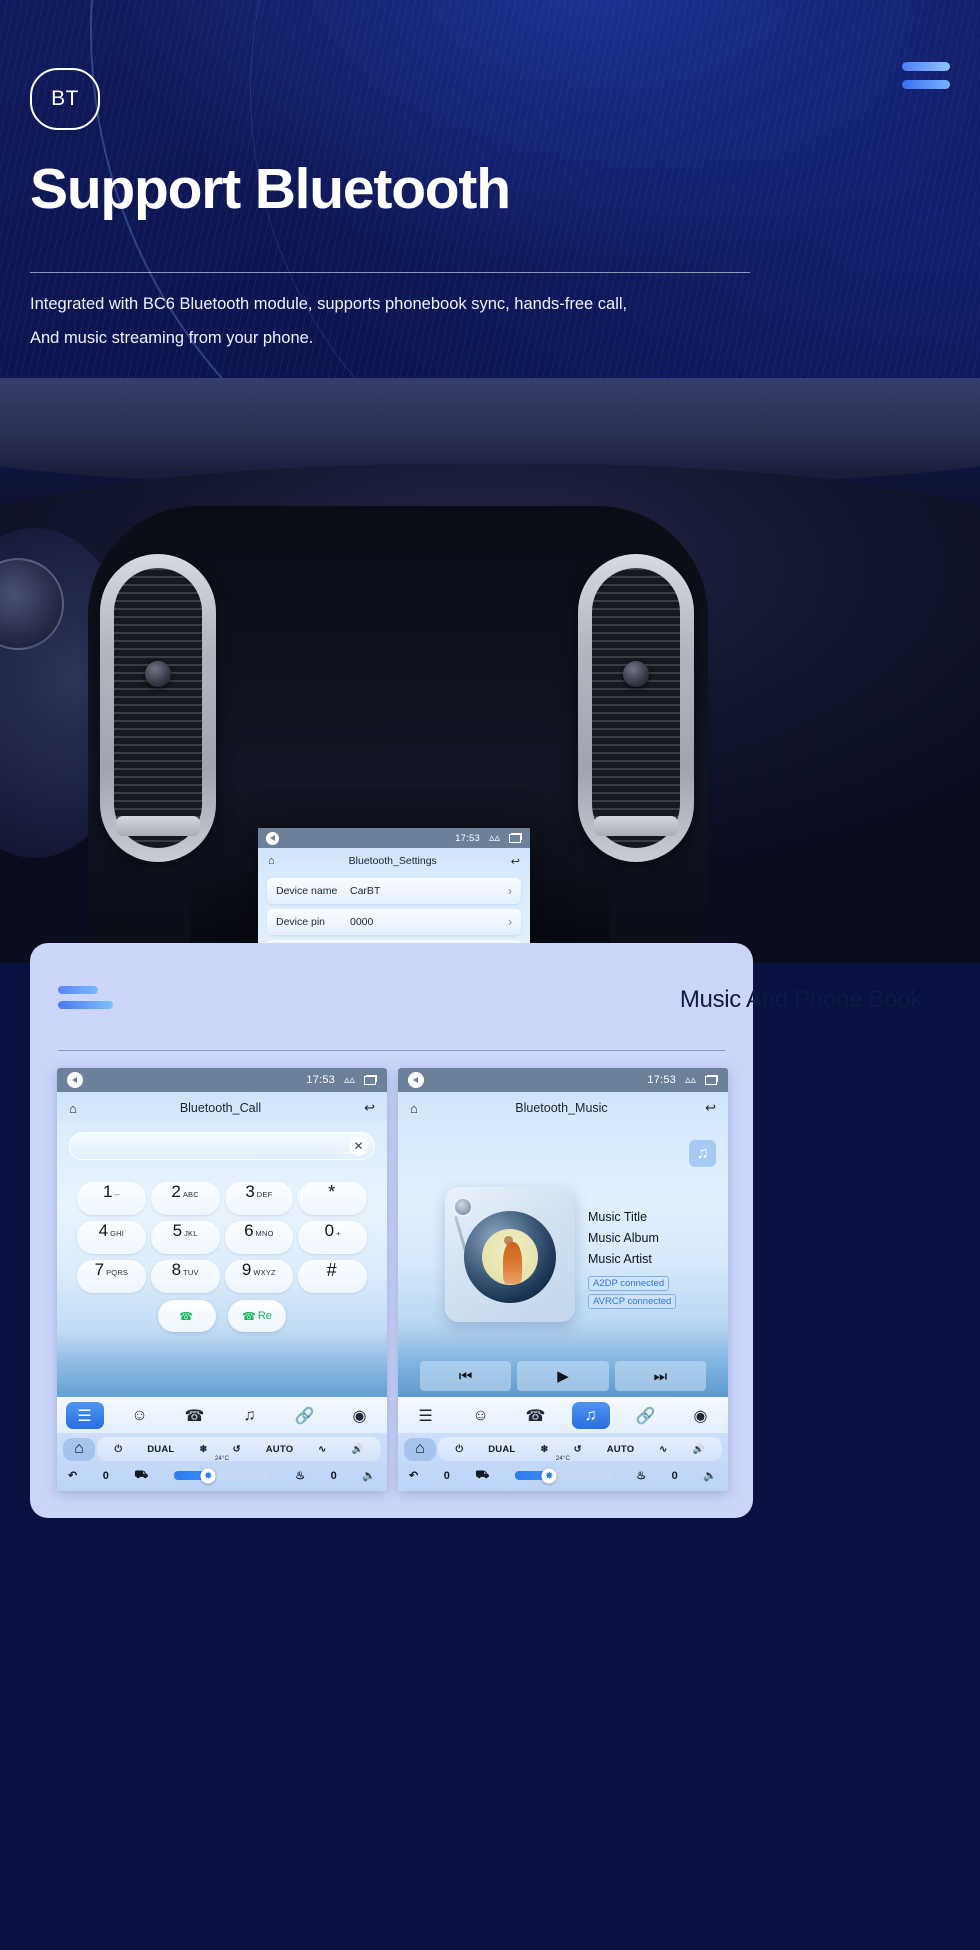 The height and width of the screenshot is (1950, 980). What do you see at coordinates (185, 1198) in the screenshot?
I see `key-2: 2 ABC` at bounding box center [185, 1198].